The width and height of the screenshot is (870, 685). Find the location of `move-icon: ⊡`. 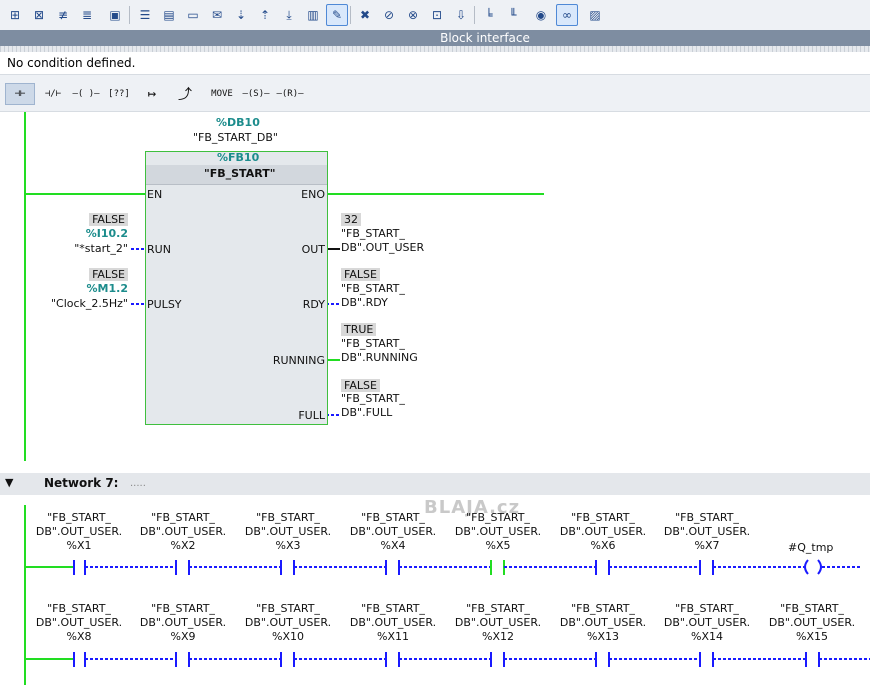

move-icon: ⊡ is located at coordinates (437, 15).